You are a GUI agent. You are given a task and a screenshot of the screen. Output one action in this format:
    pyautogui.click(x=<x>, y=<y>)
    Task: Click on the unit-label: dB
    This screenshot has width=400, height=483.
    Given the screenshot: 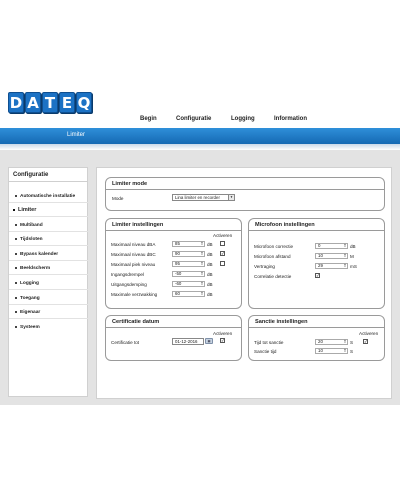 What is the action you would take?
    pyautogui.click(x=210, y=294)
    